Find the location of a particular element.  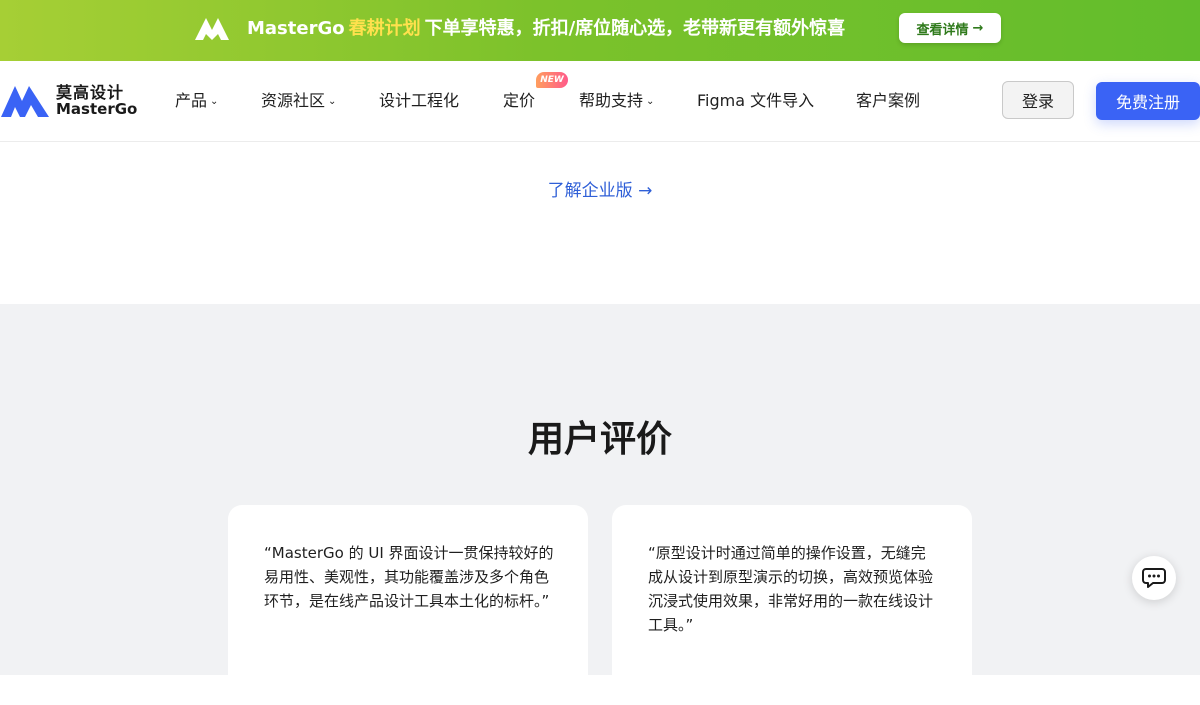

nav-item-label: 定价 is located at coordinates (519, 100).